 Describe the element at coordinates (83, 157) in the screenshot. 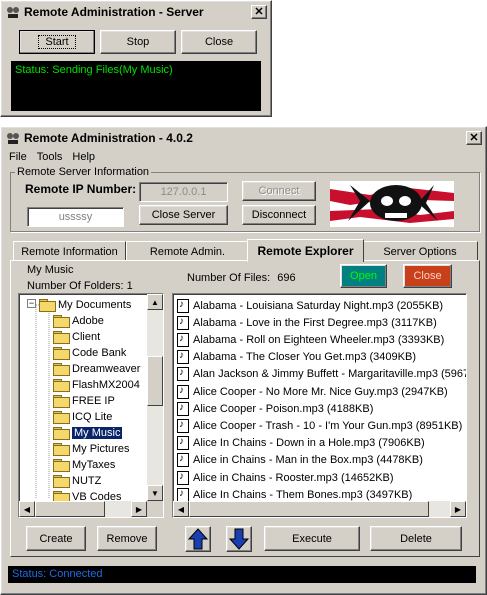

I see `menu-help: Help` at that location.